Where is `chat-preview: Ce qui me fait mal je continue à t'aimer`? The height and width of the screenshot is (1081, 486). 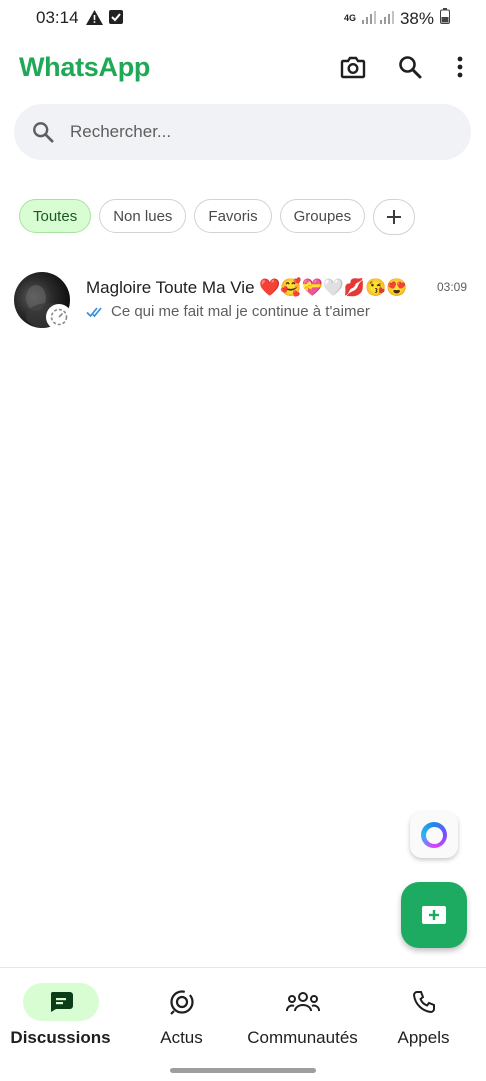 chat-preview: Ce qui me fait mal je continue à t'aimer is located at coordinates (228, 311).